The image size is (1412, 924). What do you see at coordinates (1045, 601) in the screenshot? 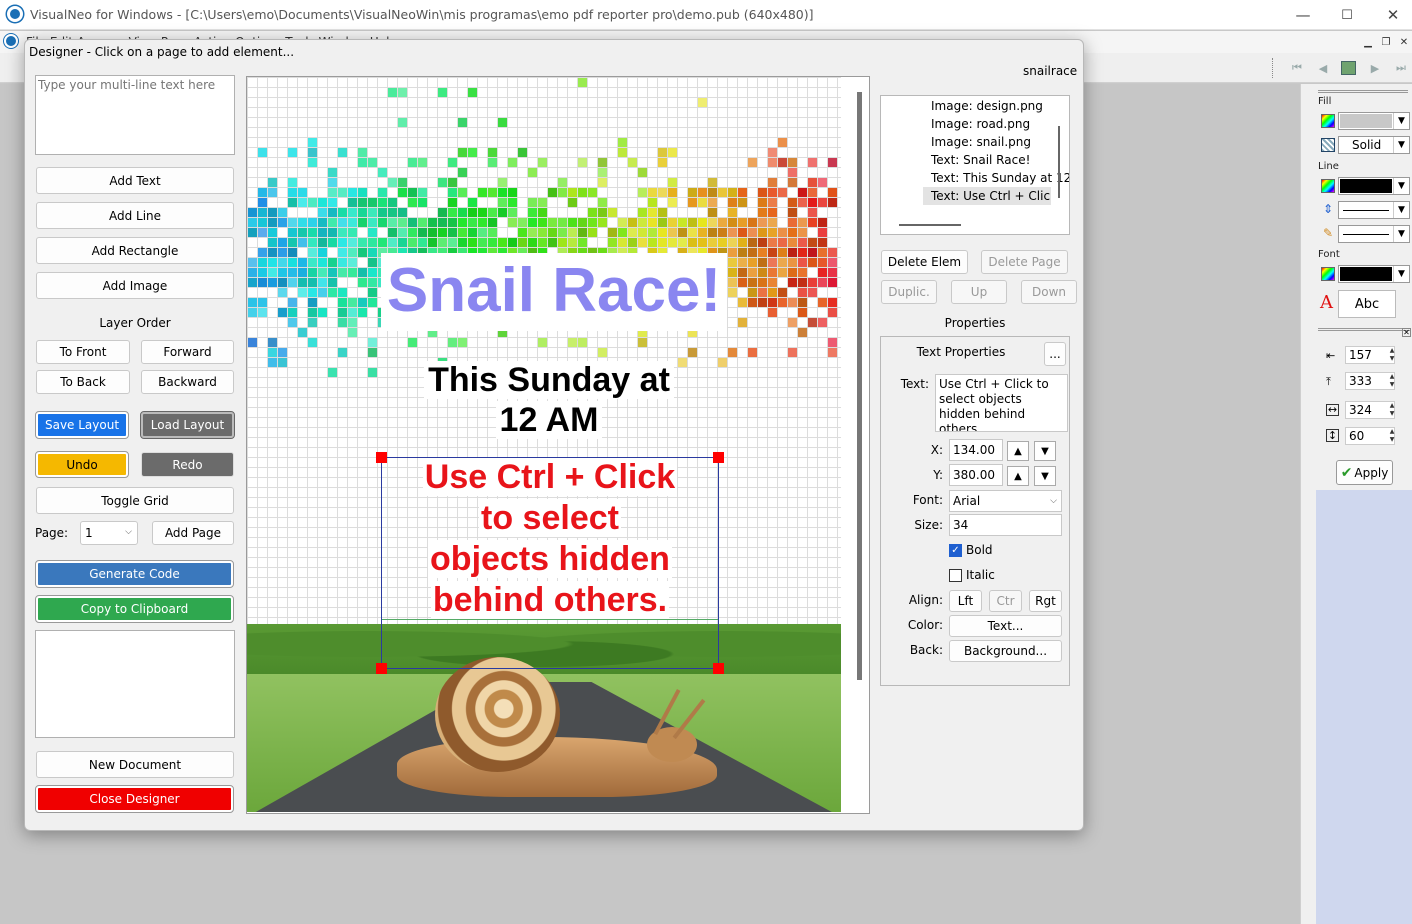
I see `align-right-button: Rgt` at bounding box center [1045, 601].